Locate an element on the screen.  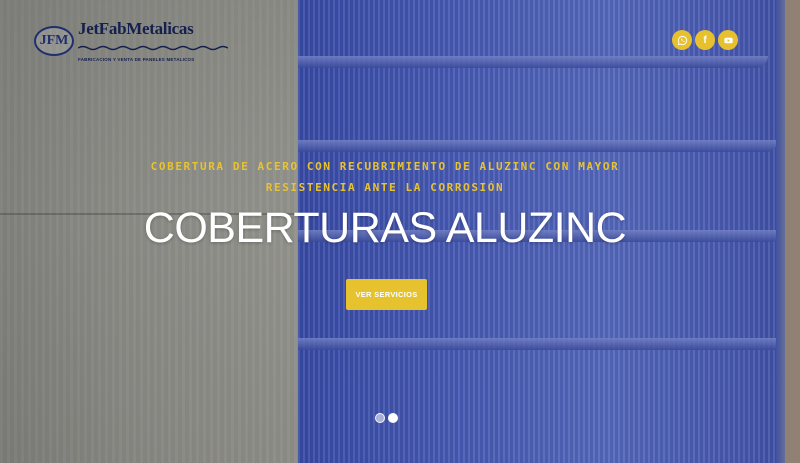
brand-name: JetFabMetalicas is located at coordinates (136, 28).